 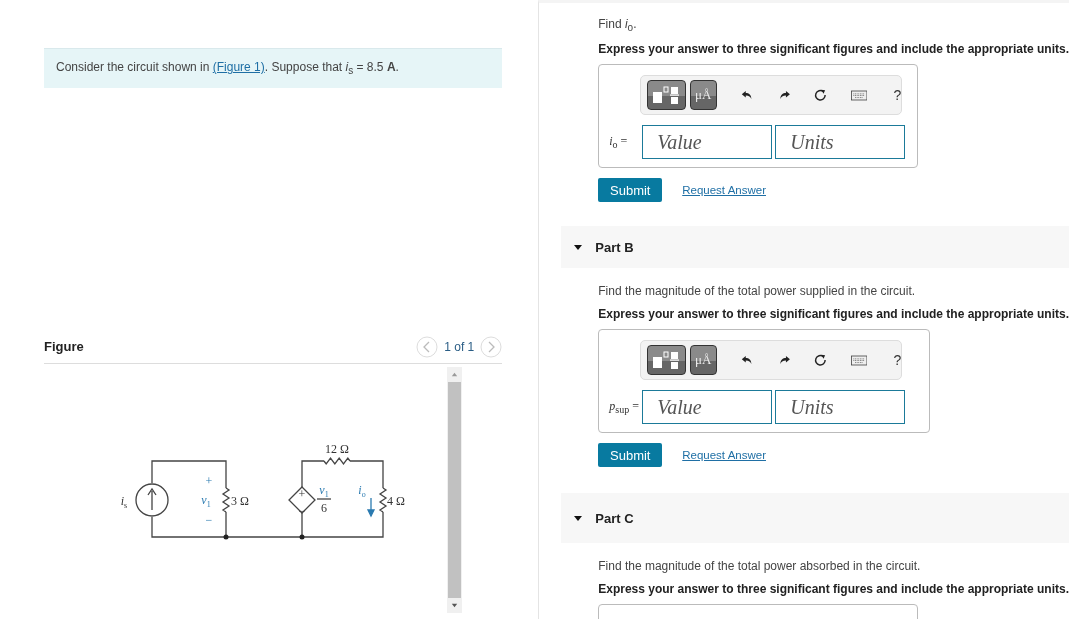 What do you see at coordinates (240, 501) in the screenshot?
I see `circuit-label: 3 Ω` at bounding box center [240, 501].